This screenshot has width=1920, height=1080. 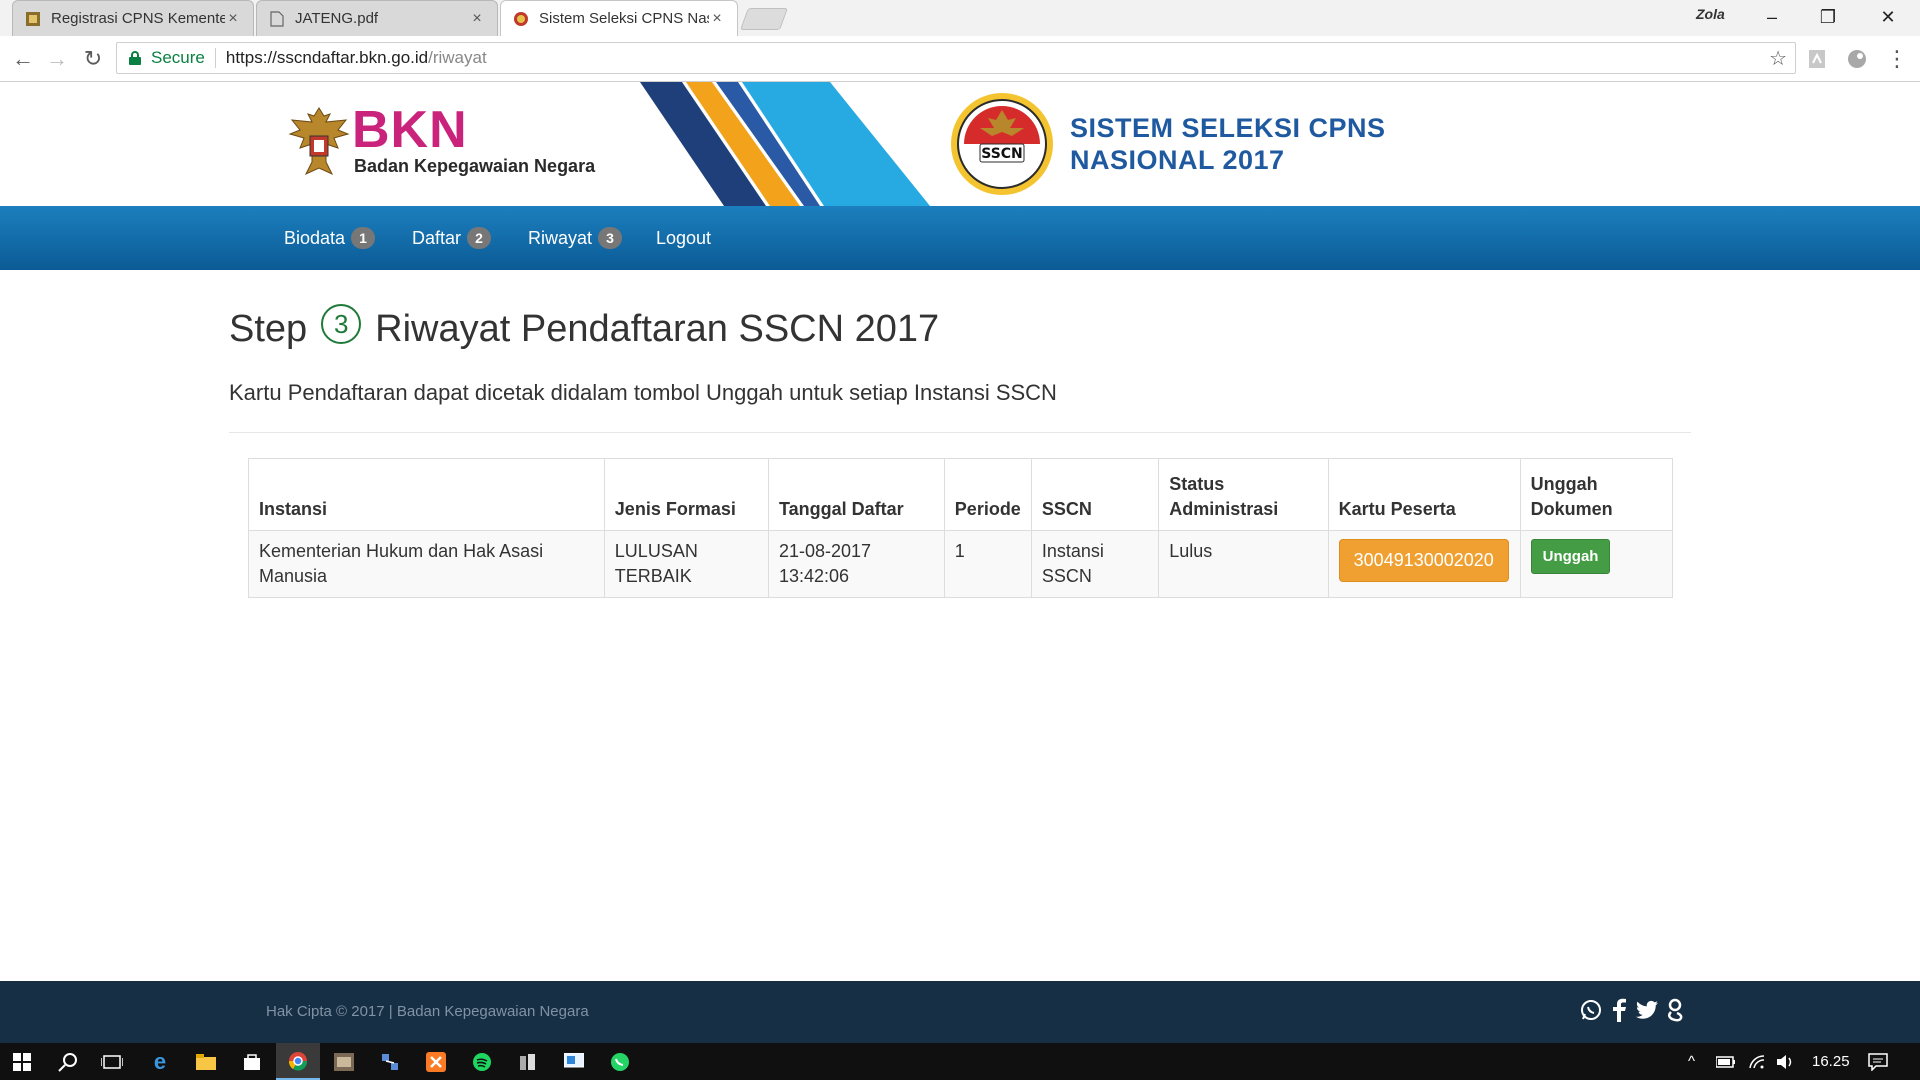 What do you see at coordinates (436, 1061) in the screenshot?
I see `xampp-icon` at bounding box center [436, 1061].